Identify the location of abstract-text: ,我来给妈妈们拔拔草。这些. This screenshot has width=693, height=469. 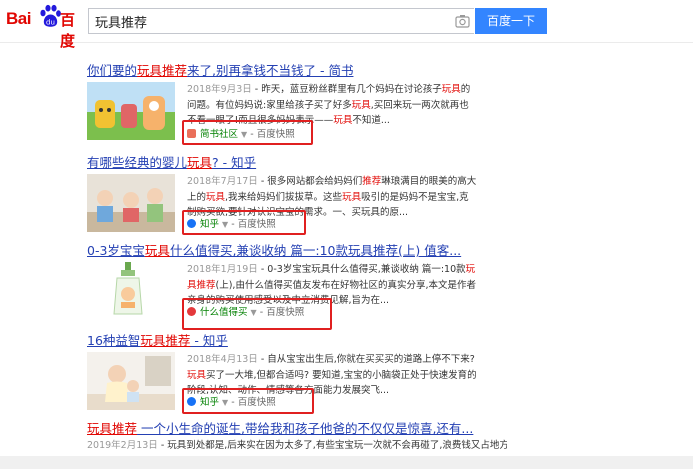
(284, 197).